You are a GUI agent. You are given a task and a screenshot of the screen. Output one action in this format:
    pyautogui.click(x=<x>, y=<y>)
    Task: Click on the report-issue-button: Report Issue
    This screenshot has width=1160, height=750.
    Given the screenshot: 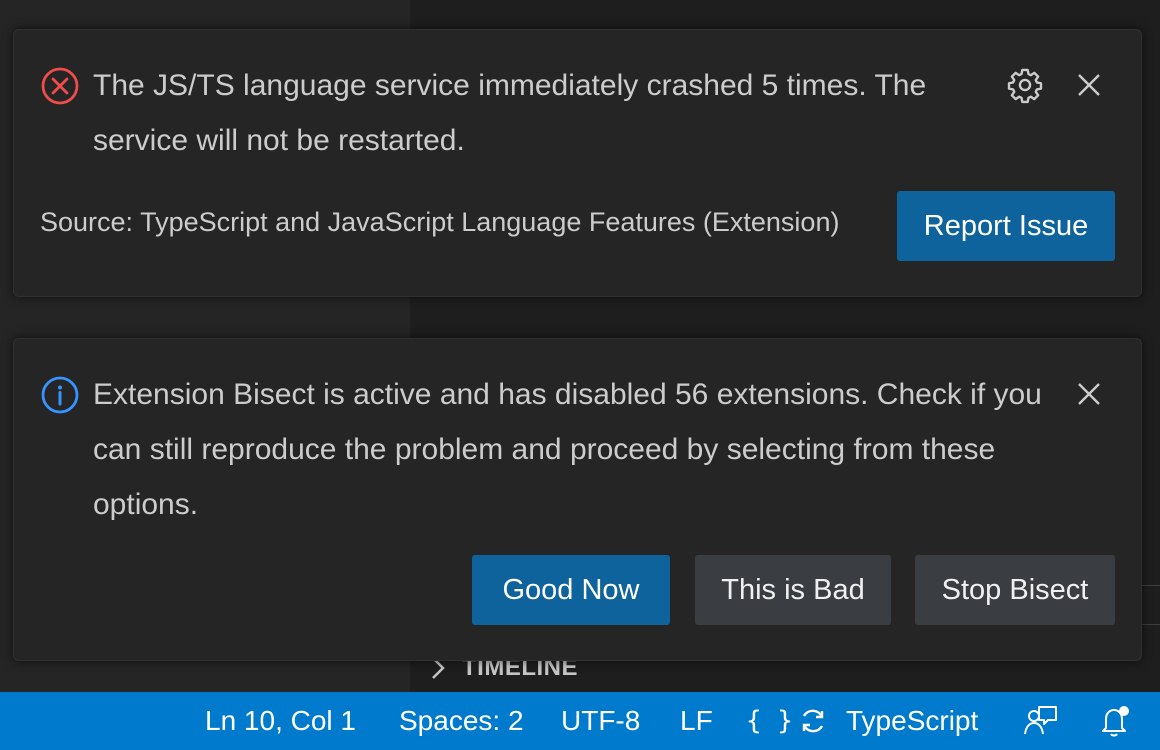 What is the action you would take?
    pyautogui.click(x=1006, y=226)
    